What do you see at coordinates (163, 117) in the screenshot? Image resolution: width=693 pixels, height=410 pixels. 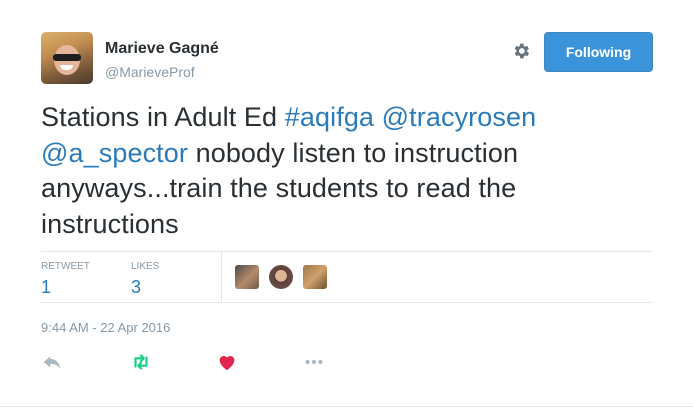 I see `tweet-text-segment: Stations in Adult Ed` at bounding box center [163, 117].